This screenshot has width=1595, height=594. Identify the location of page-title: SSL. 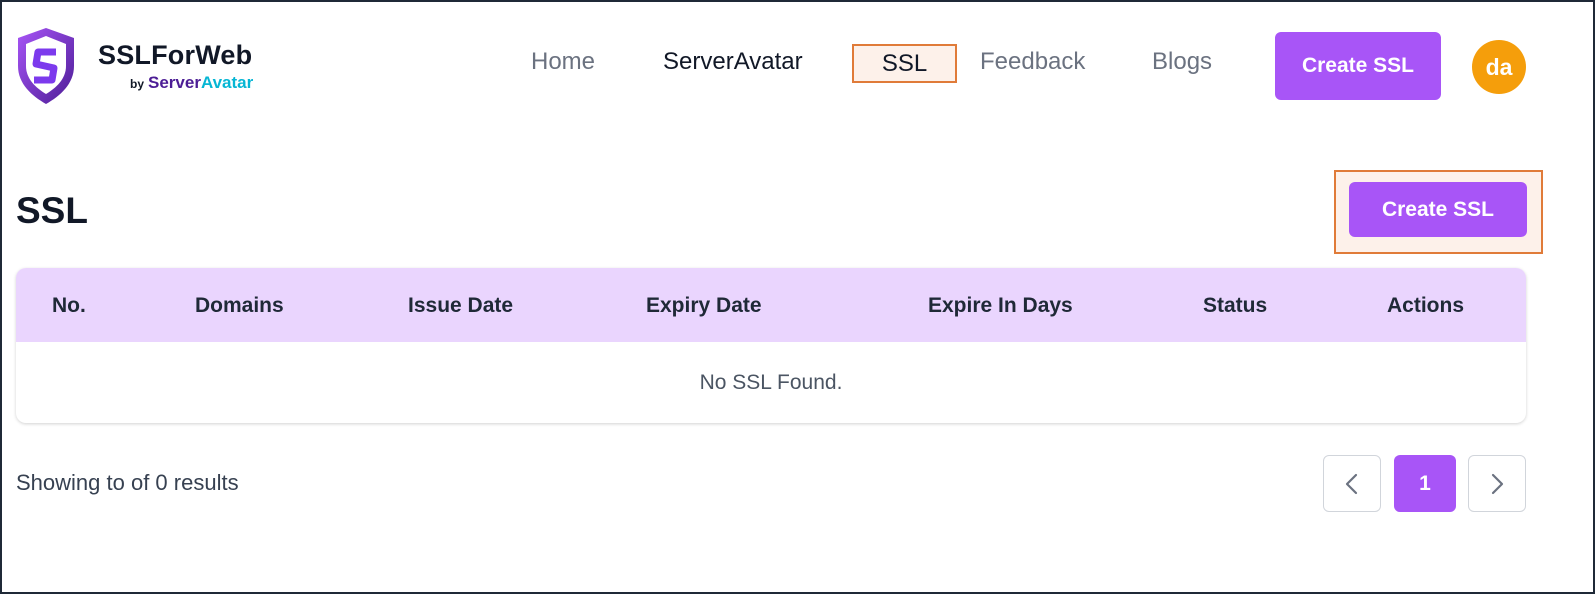
(52, 210).